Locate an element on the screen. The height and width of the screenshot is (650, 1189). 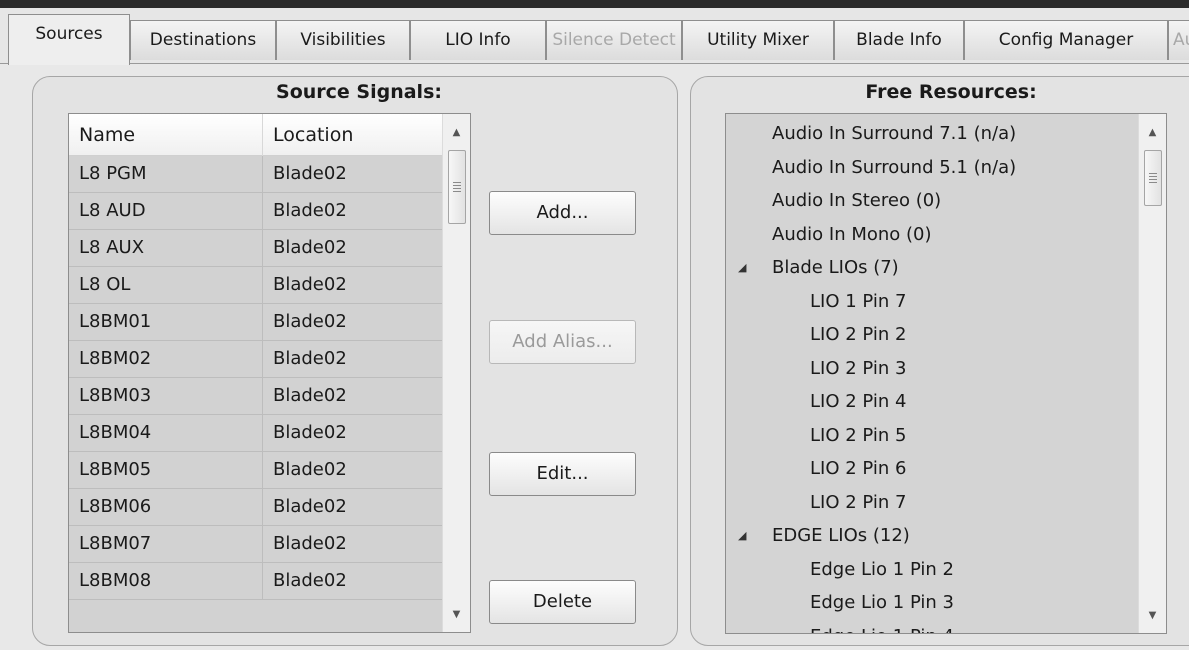
cell-name: L8BM01 is located at coordinates (166, 322).